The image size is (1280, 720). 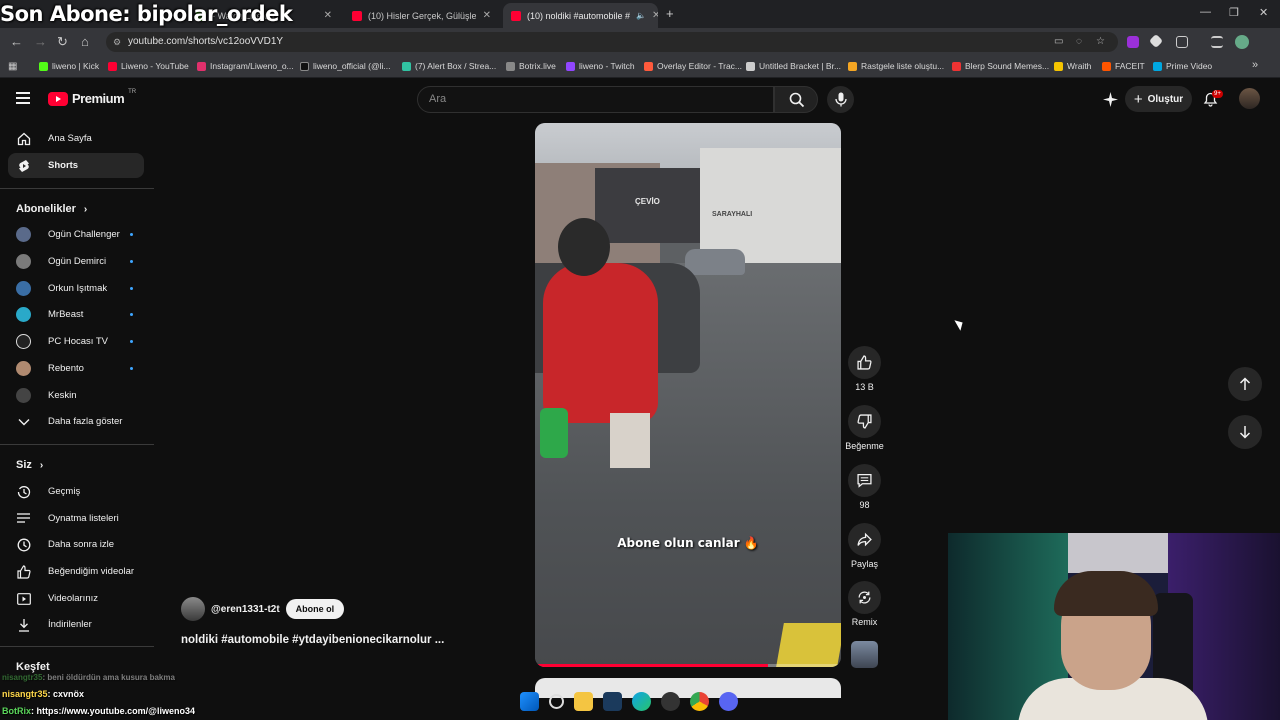 I want to click on channel-handle: @eren1331-t2t, so click(x=245, y=609).